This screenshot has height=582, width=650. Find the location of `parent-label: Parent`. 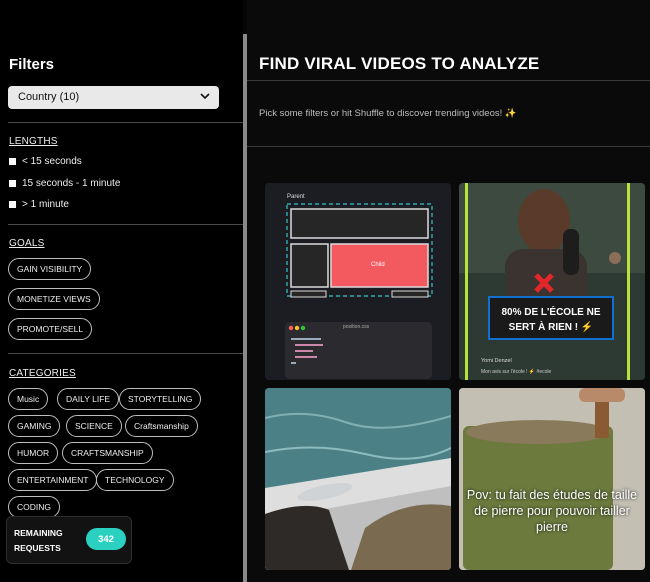

parent-label: Parent is located at coordinates (296, 197).